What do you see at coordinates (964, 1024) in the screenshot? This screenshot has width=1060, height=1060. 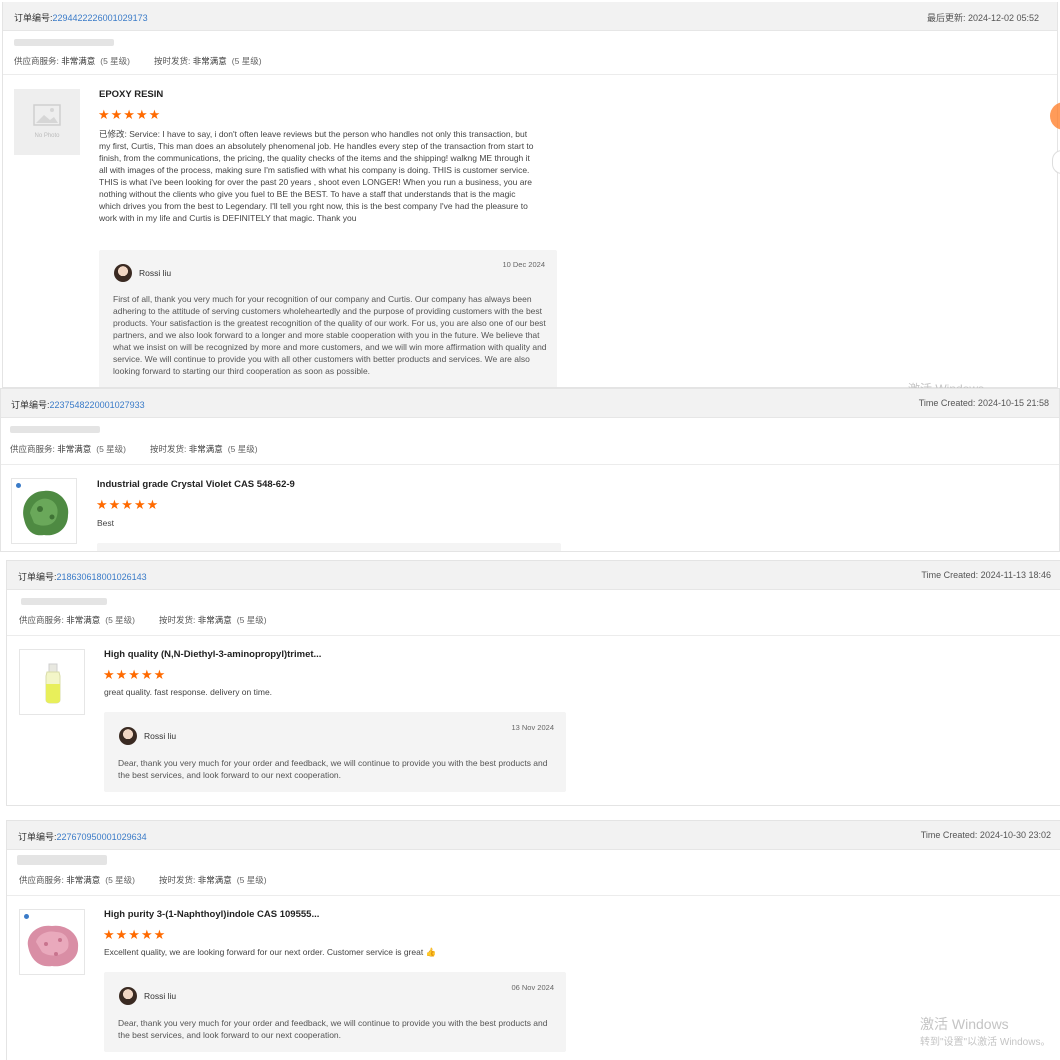 I see `windows-watermark-title: 激活 Windows` at bounding box center [964, 1024].